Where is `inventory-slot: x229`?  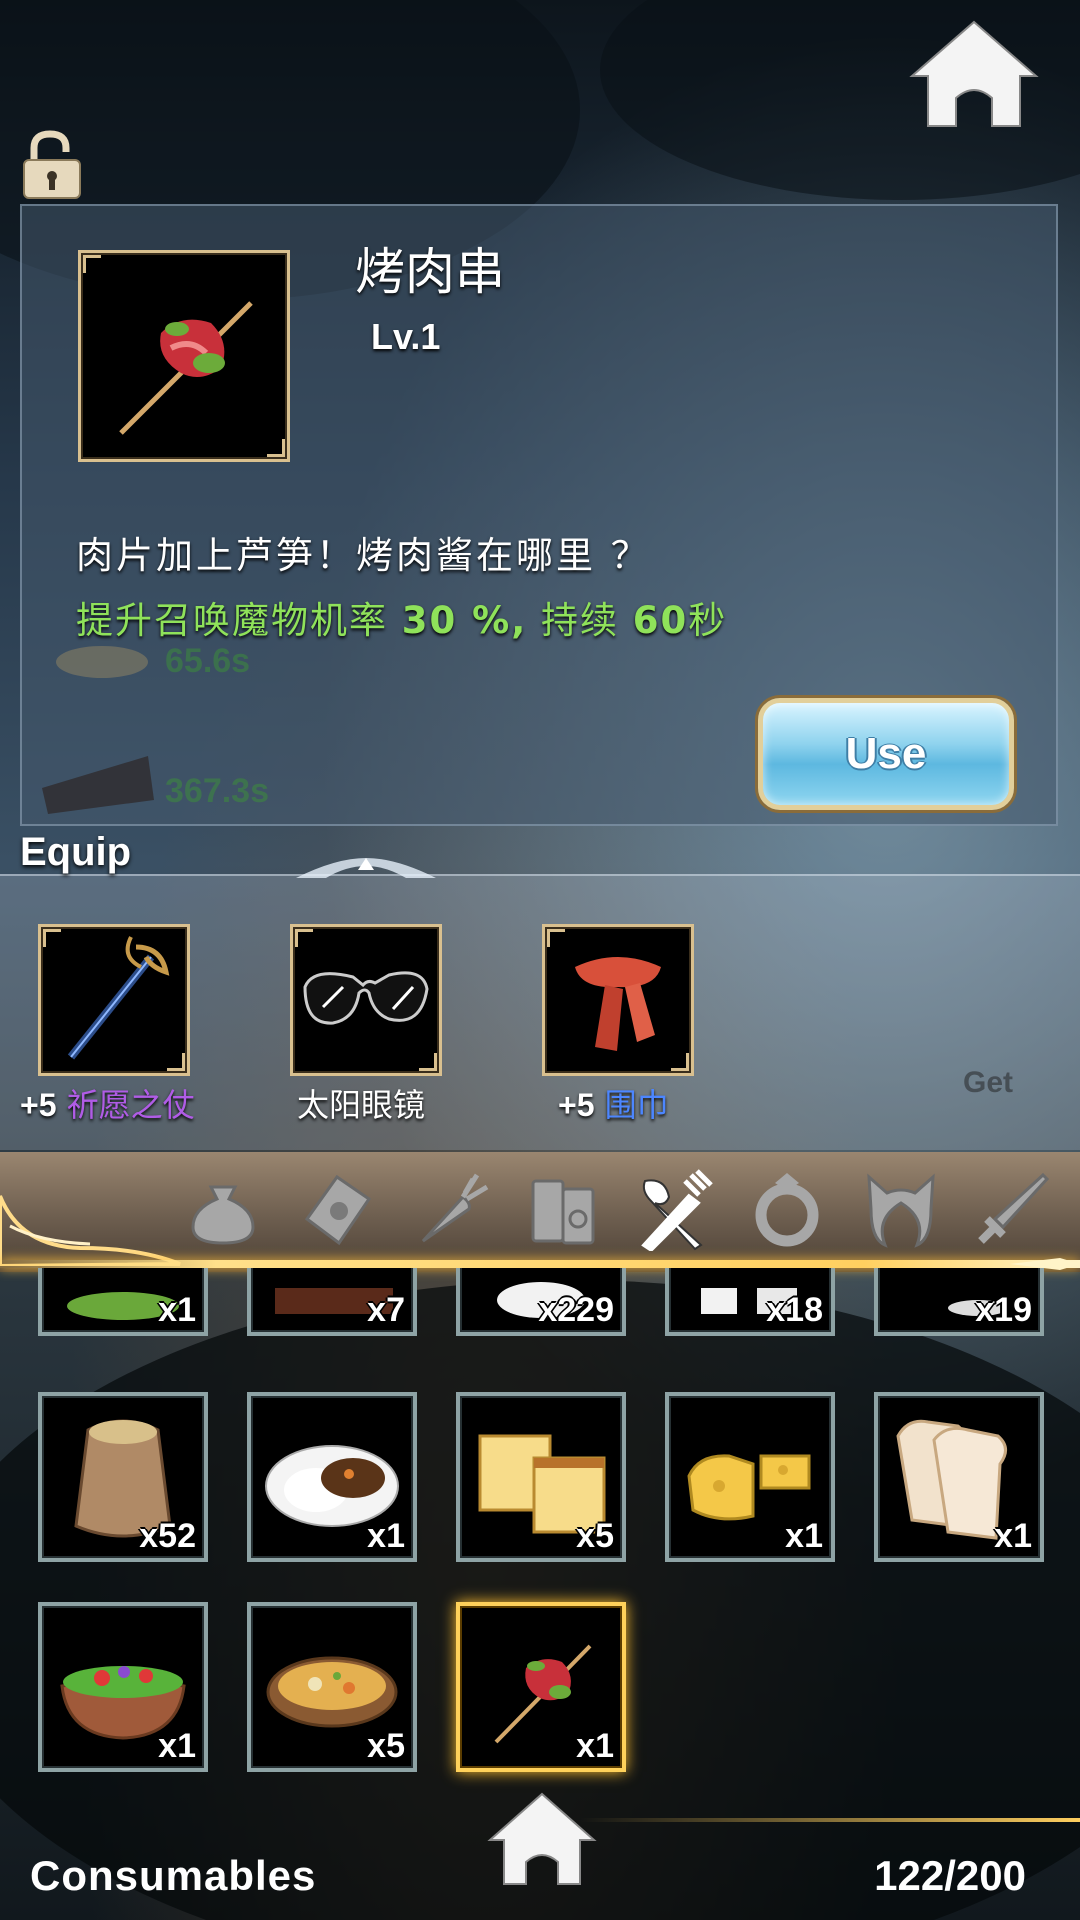 inventory-slot: x229 is located at coordinates (541, 1302).